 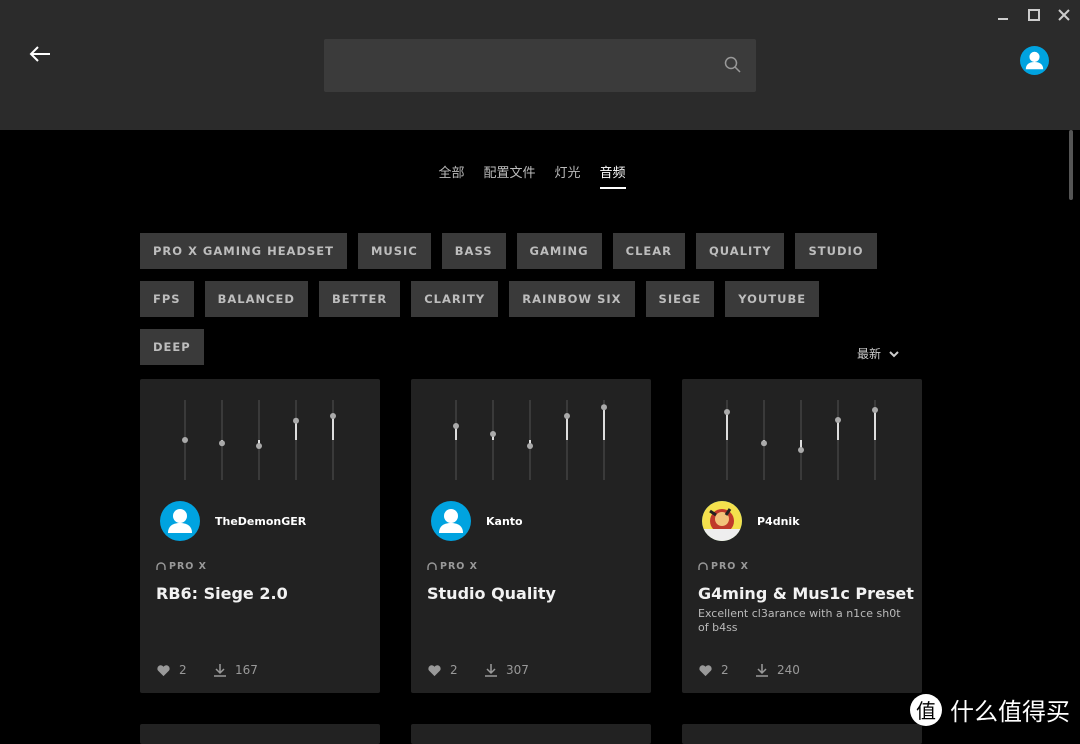 What do you see at coordinates (1071, 165) in the screenshot?
I see `scrollbar` at bounding box center [1071, 165].